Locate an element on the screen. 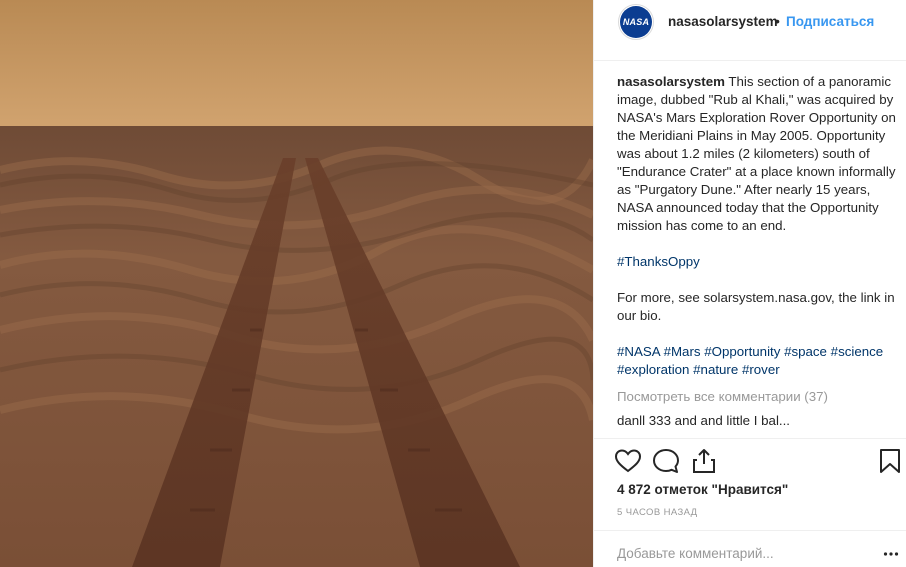  nasa-logo-icon: NASA is located at coordinates (636, 22).